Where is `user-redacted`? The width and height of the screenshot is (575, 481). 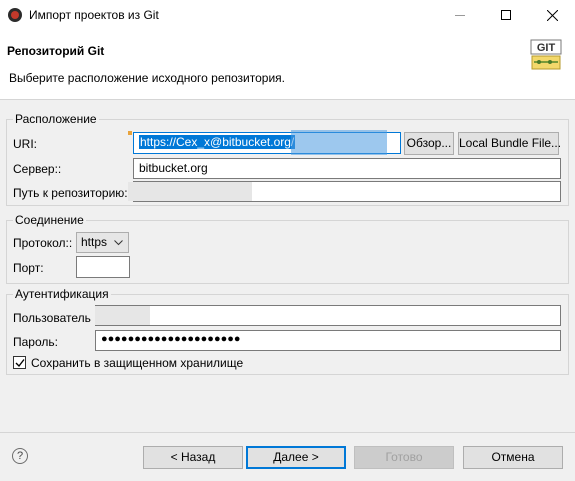
user-redacted is located at coordinates (122, 315).